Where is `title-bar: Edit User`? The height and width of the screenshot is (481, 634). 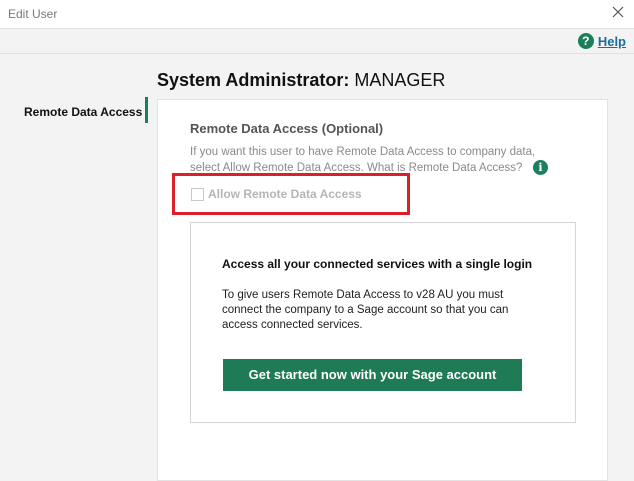
title-bar: Edit User is located at coordinates (317, 14).